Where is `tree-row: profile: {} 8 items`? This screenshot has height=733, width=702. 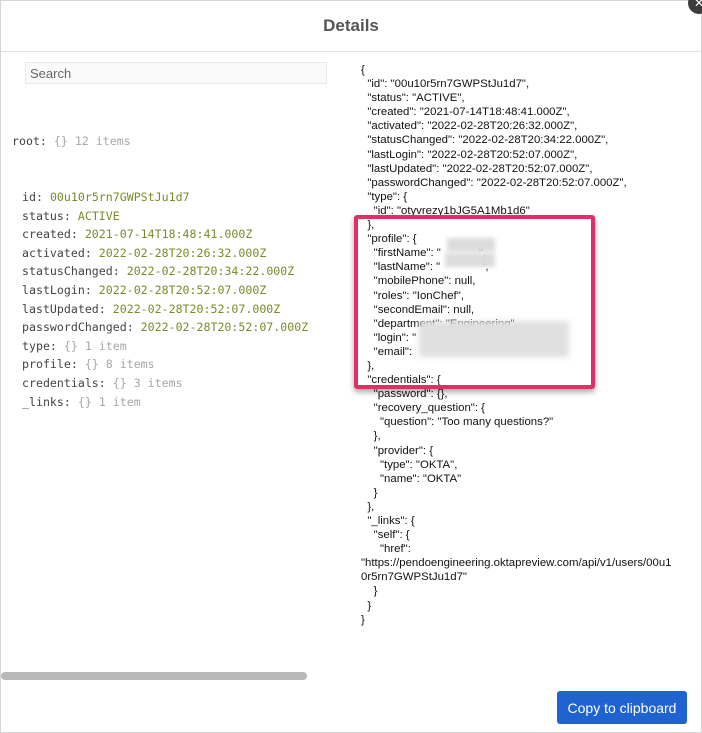 tree-row: profile: {} 8 items is located at coordinates (160, 364).